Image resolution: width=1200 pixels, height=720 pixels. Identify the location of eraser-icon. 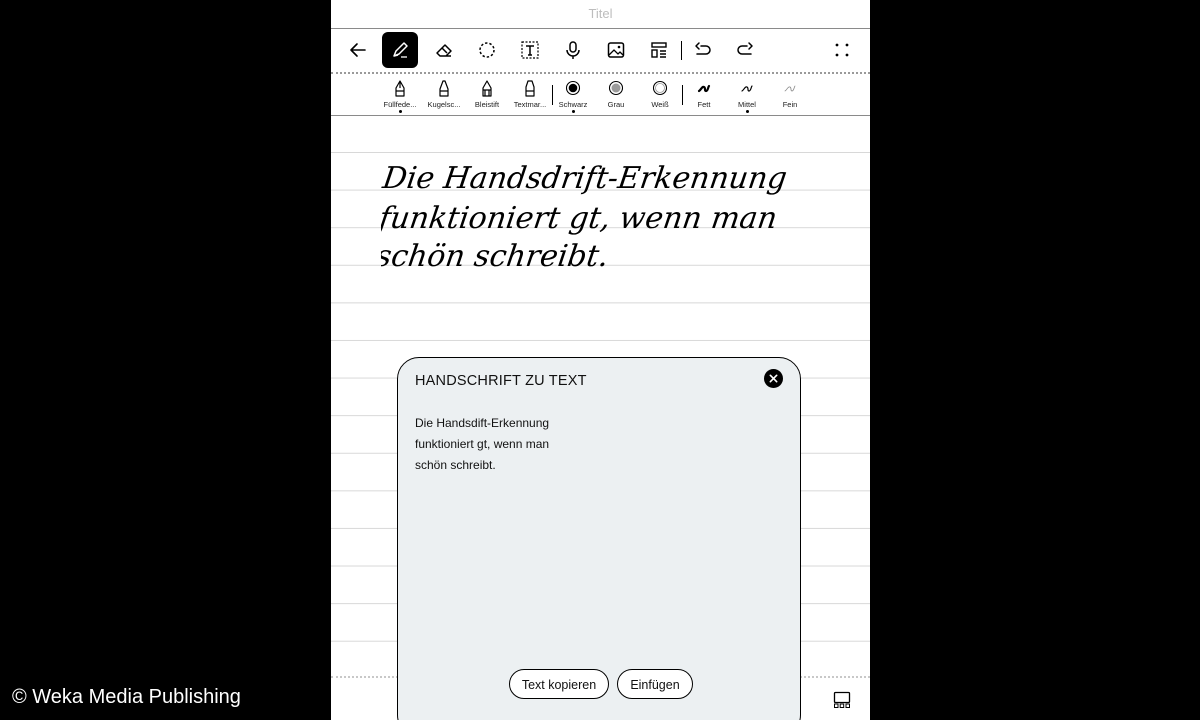
(444, 50).